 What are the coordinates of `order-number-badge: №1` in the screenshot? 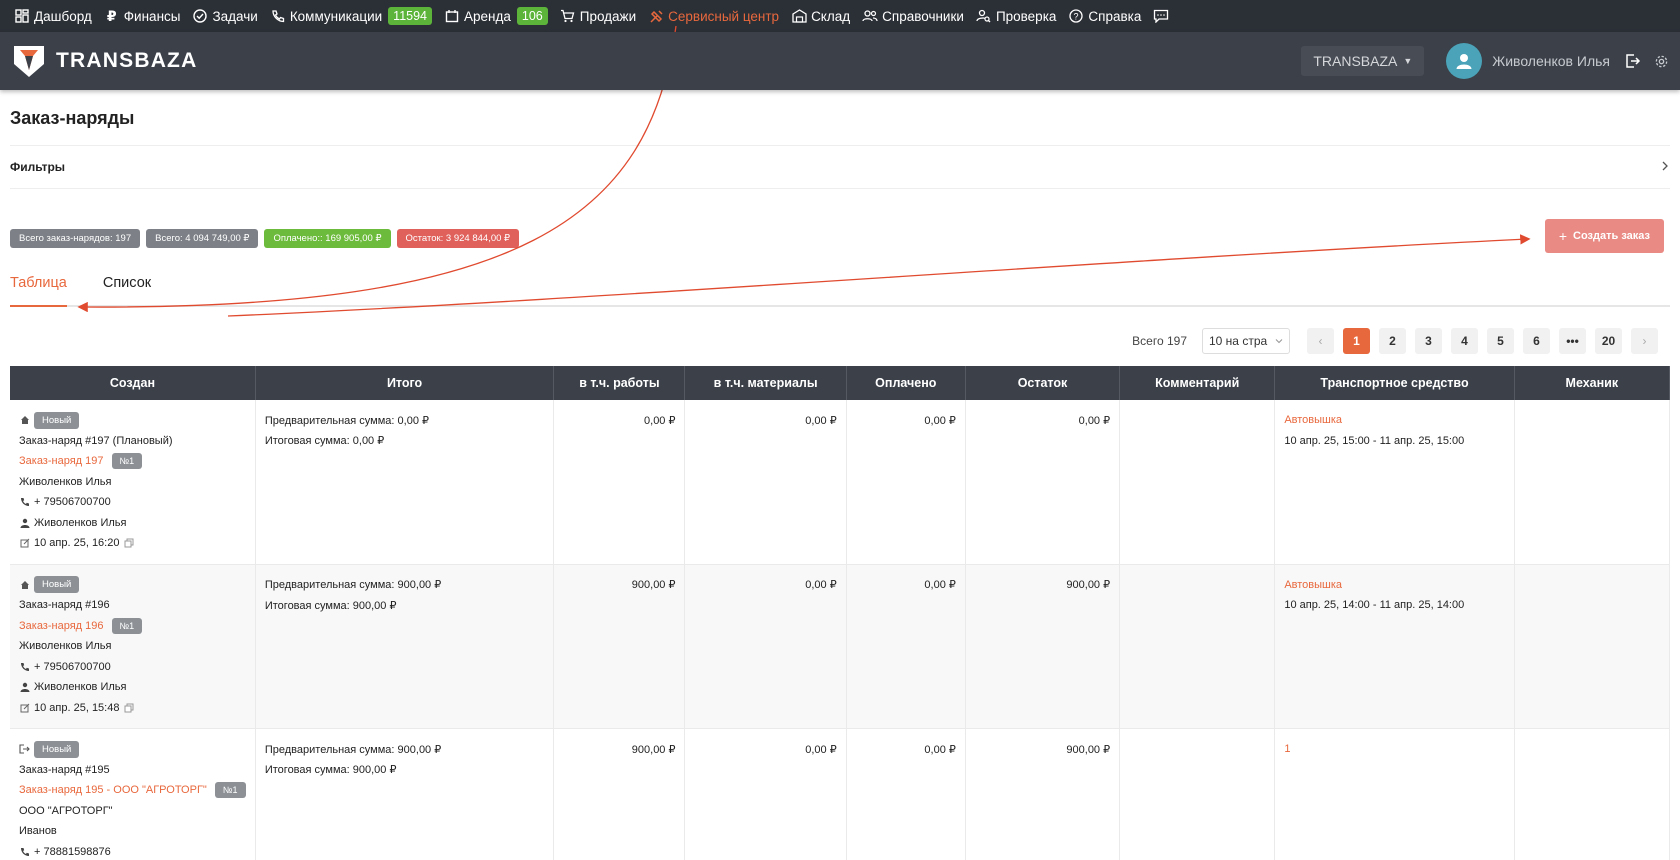 It's located at (230, 790).